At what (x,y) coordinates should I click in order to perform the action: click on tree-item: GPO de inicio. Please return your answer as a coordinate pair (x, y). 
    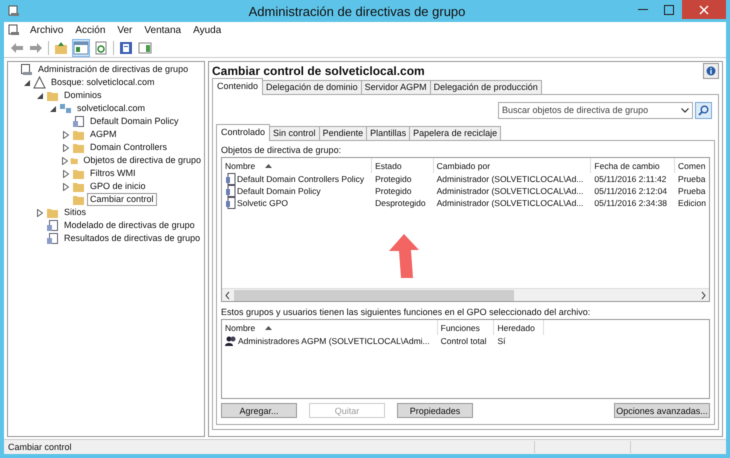
    Looking at the image, I should click on (118, 186).